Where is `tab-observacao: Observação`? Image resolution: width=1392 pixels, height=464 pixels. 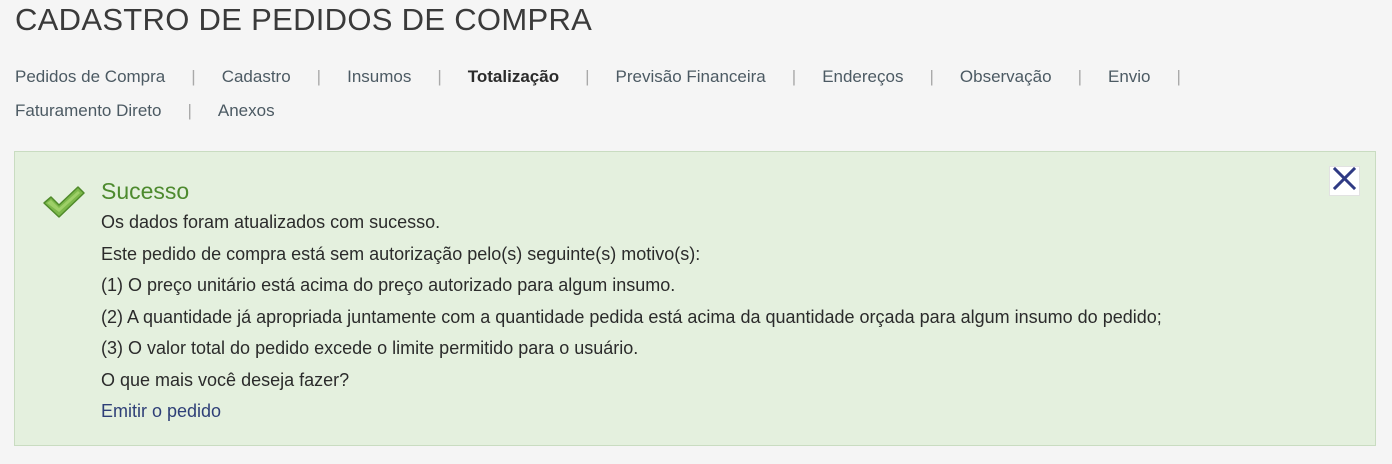
tab-observacao: Observação is located at coordinates (1006, 77).